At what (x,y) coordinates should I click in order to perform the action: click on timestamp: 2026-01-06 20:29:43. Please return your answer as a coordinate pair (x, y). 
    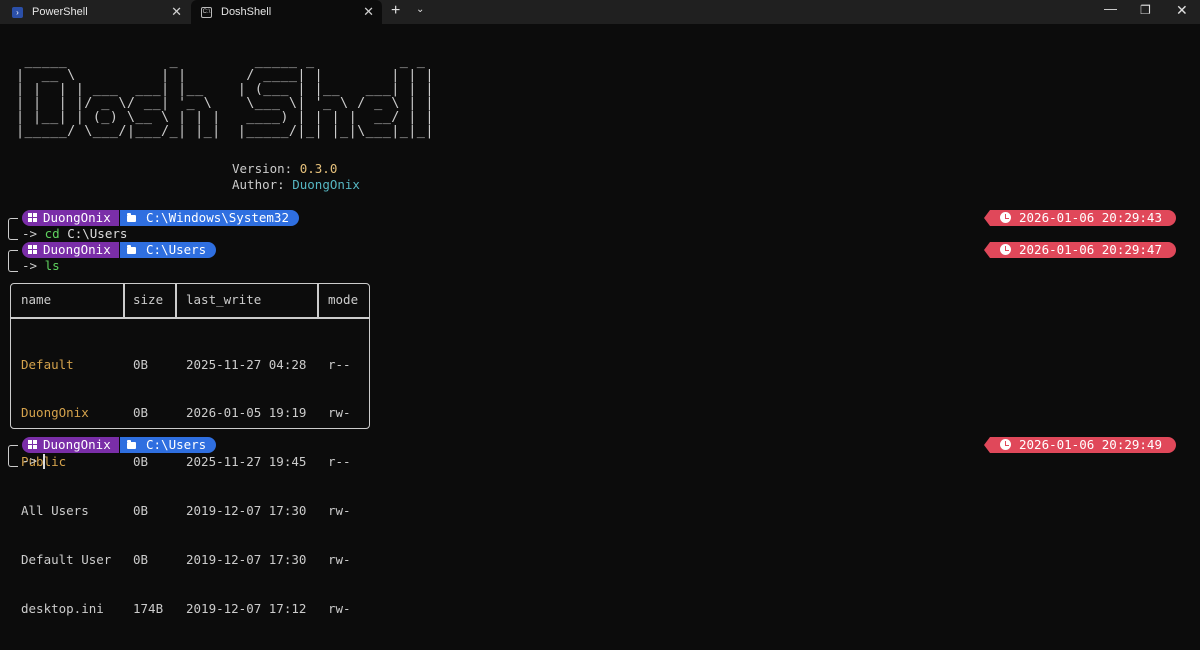
    Looking at the image, I should click on (1090, 217).